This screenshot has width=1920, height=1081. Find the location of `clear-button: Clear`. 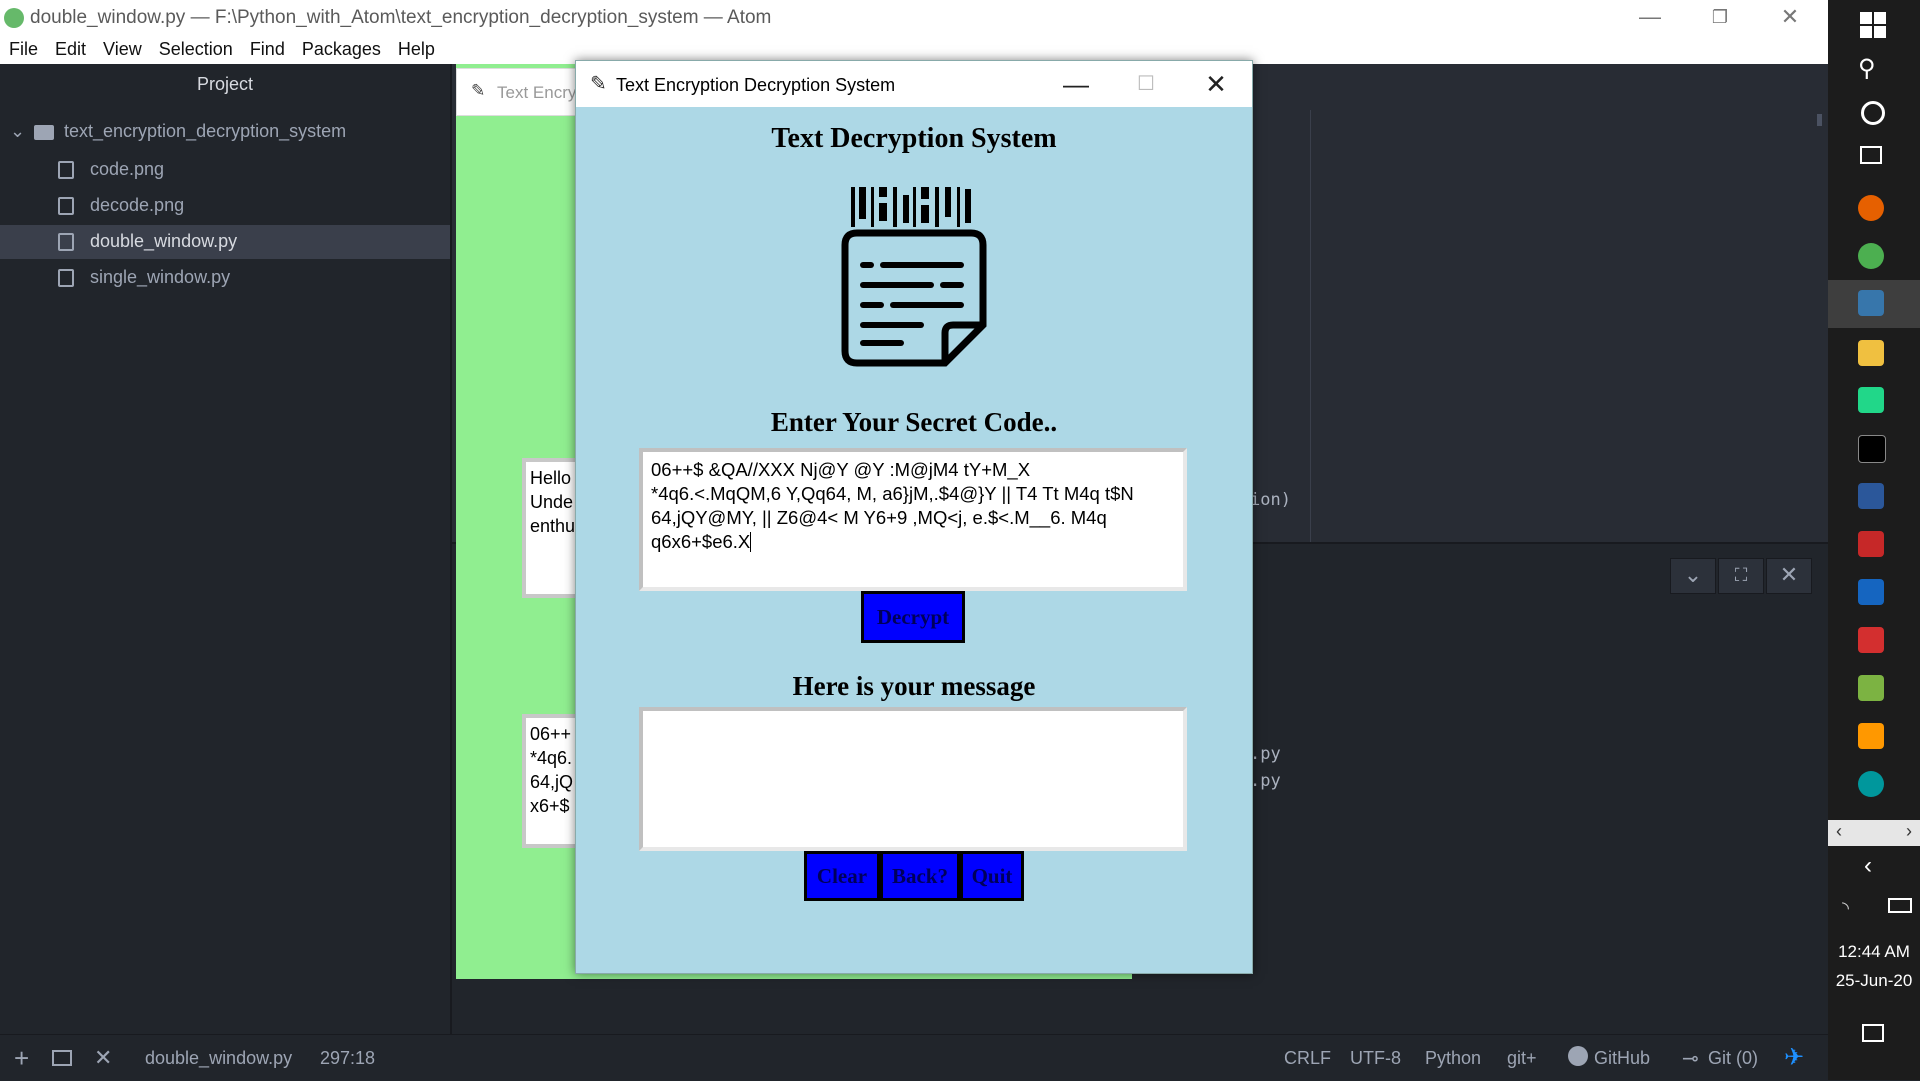

clear-button: Clear is located at coordinates (842, 876).